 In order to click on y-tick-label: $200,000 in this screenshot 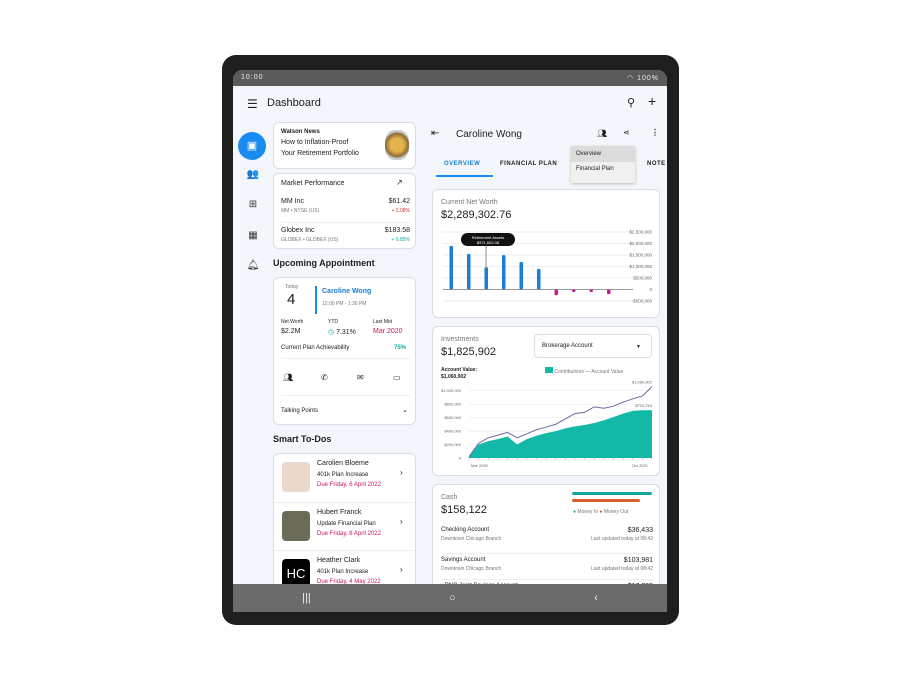, I will do `click(452, 444)`.